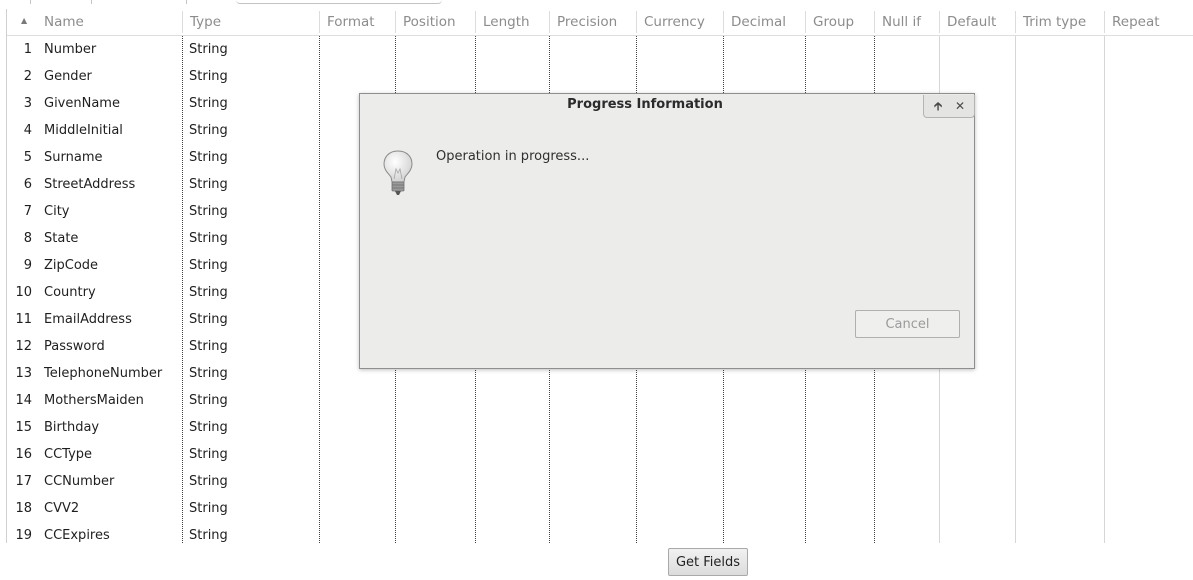  What do you see at coordinates (251, 22) in the screenshot?
I see `column-header-type: Type` at bounding box center [251, 22].